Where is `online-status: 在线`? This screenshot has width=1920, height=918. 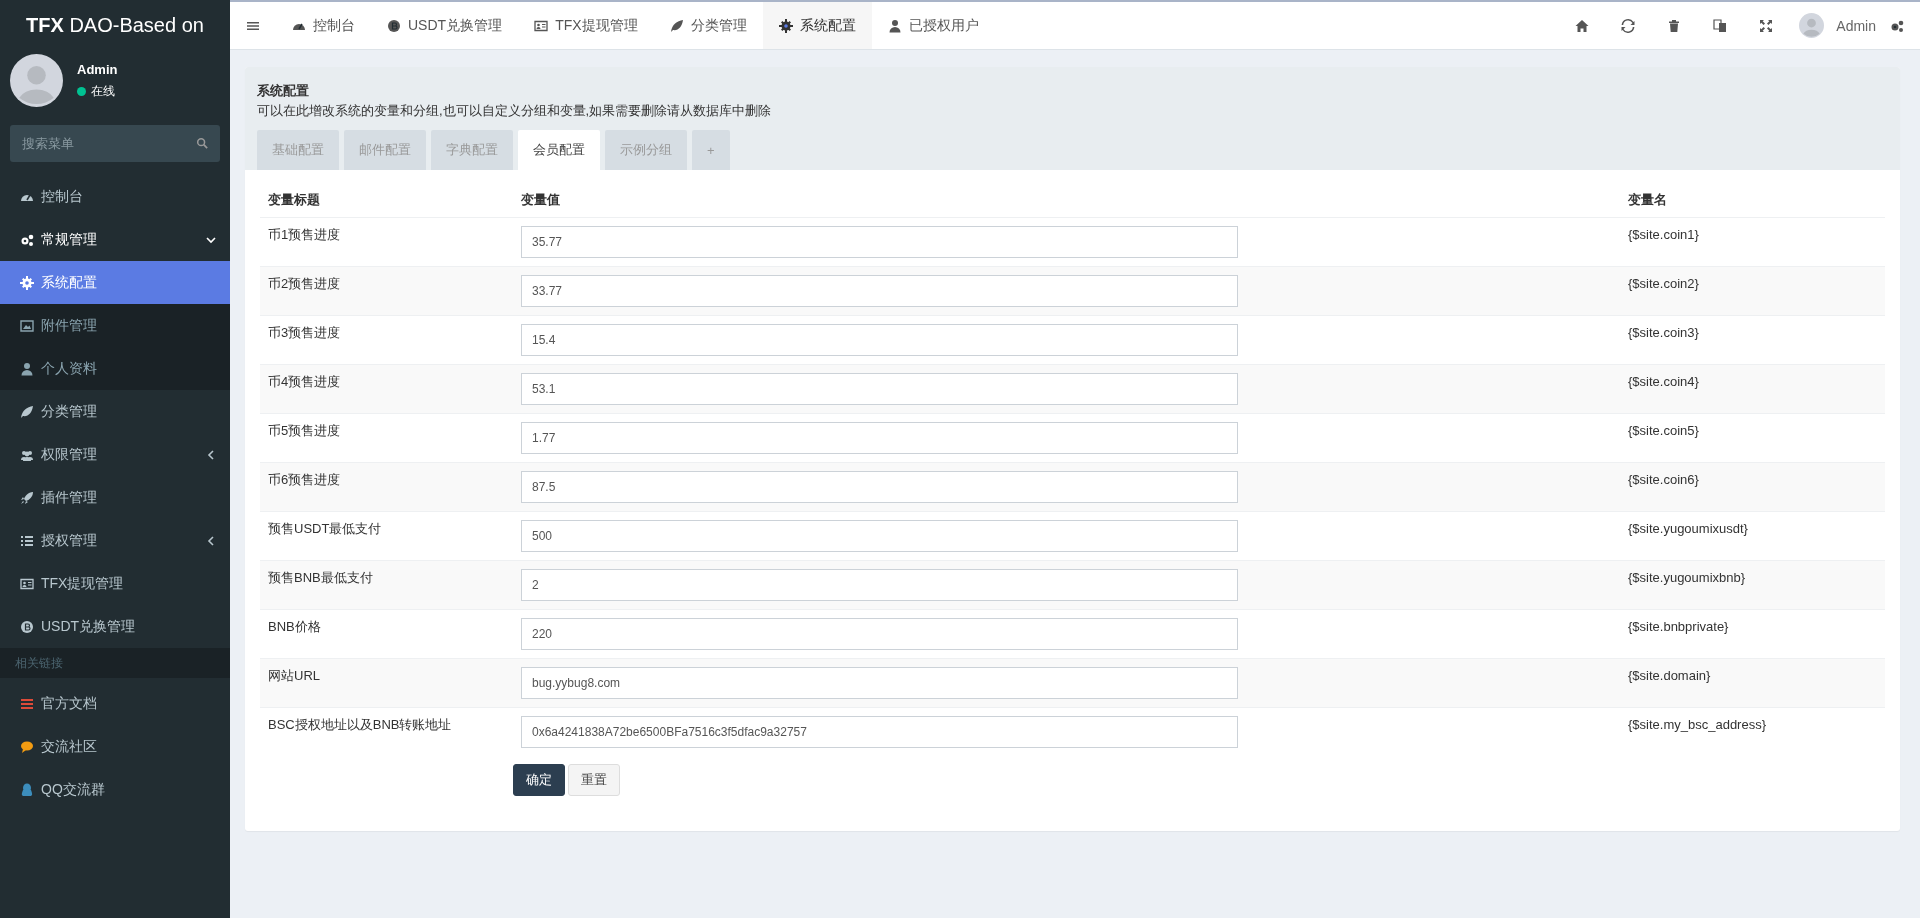 online-status: 在线 is located at coordinates (97, 91).